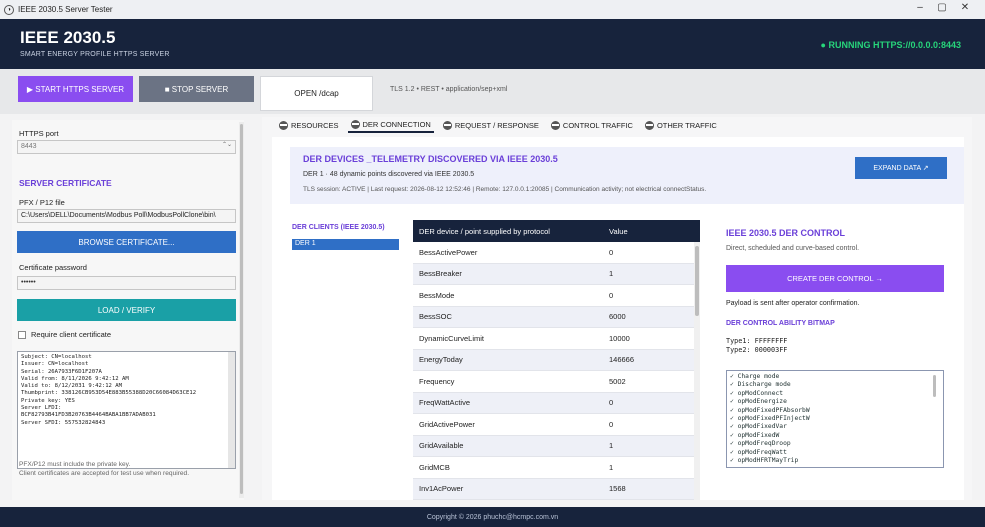  Describe the element at coordinates (390, 125) in the screenshot. I see `tab-der-connection: DER CONNECTION` at that location.